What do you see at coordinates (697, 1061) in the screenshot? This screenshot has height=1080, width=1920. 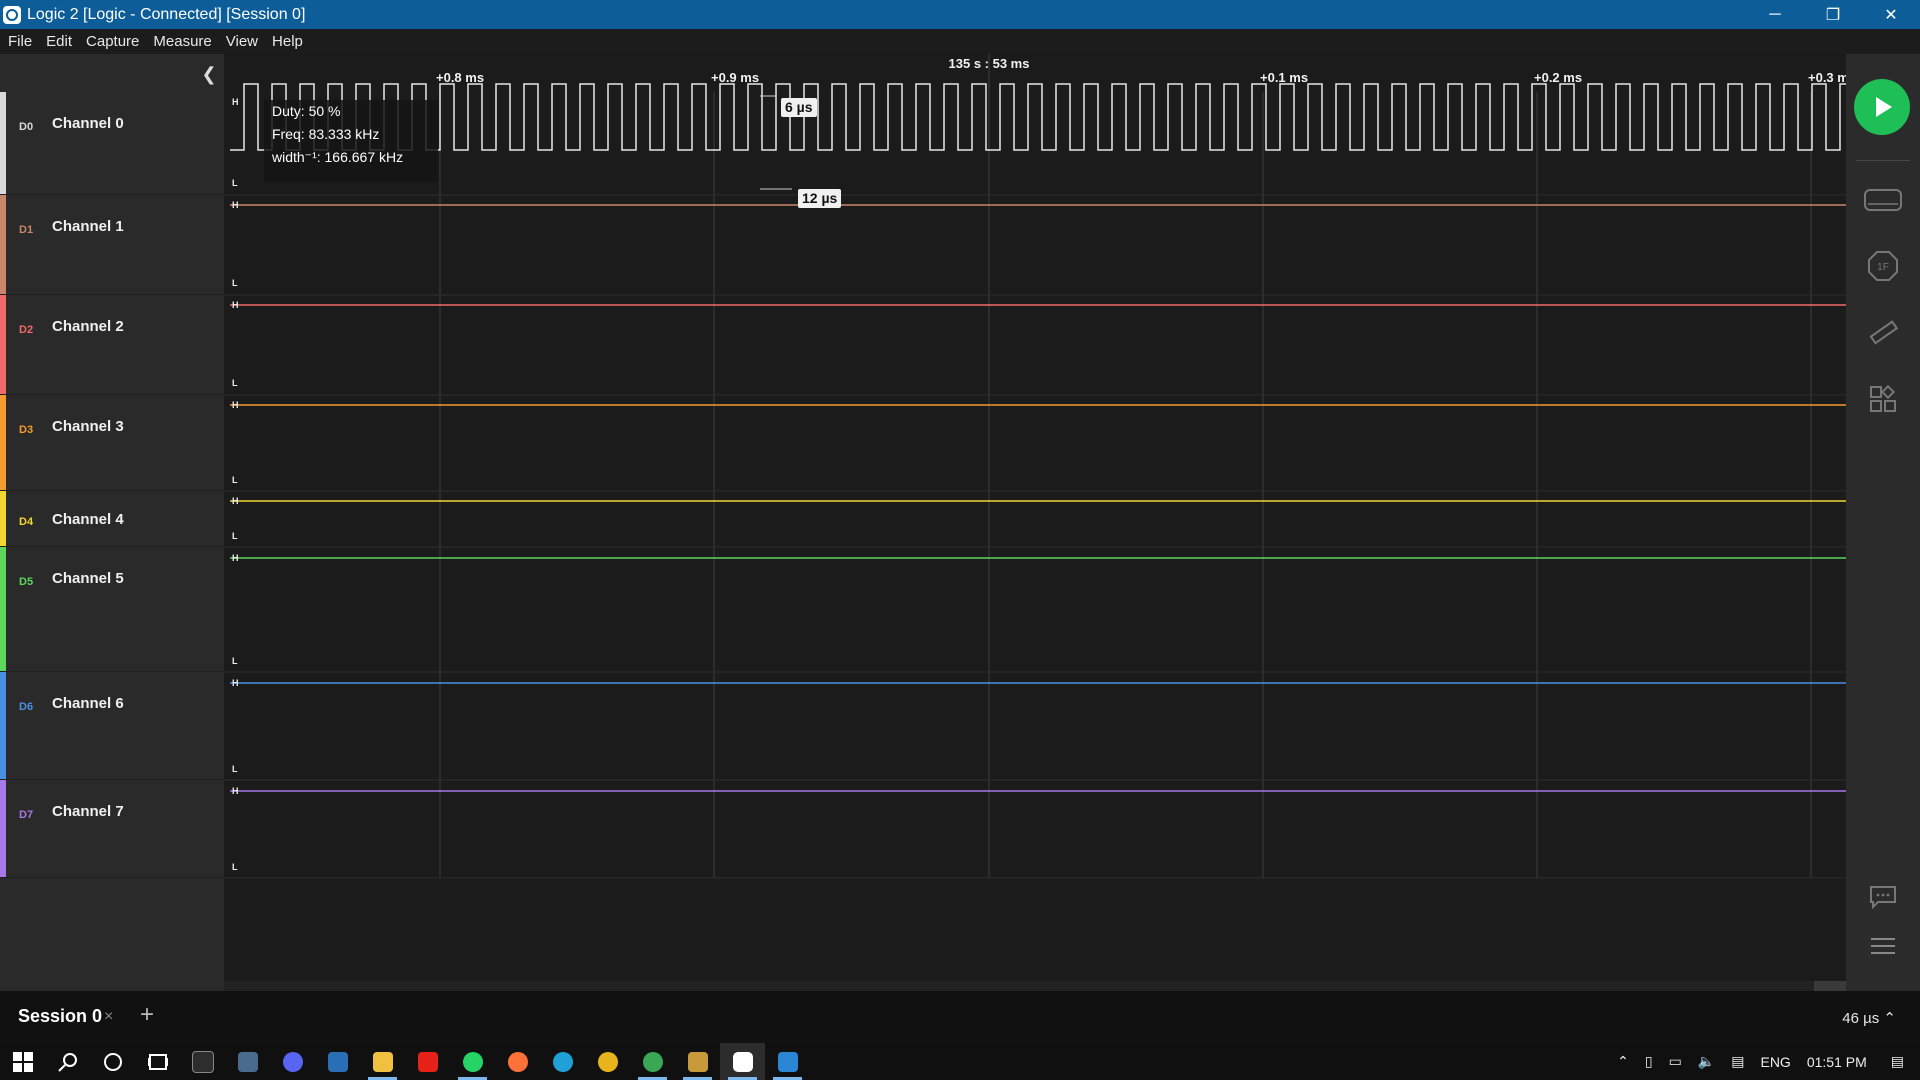 I see `winrar-app-icon` at bounding box center [697, 1061].